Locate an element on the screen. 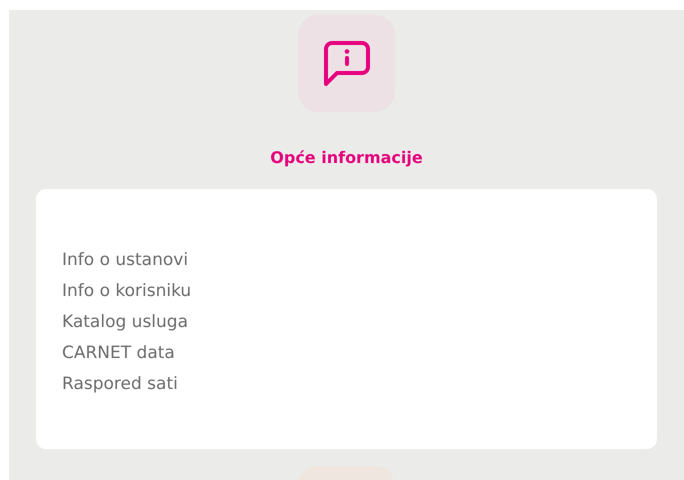  menu-link: Raspored sati is located at coordinates (120, 384).